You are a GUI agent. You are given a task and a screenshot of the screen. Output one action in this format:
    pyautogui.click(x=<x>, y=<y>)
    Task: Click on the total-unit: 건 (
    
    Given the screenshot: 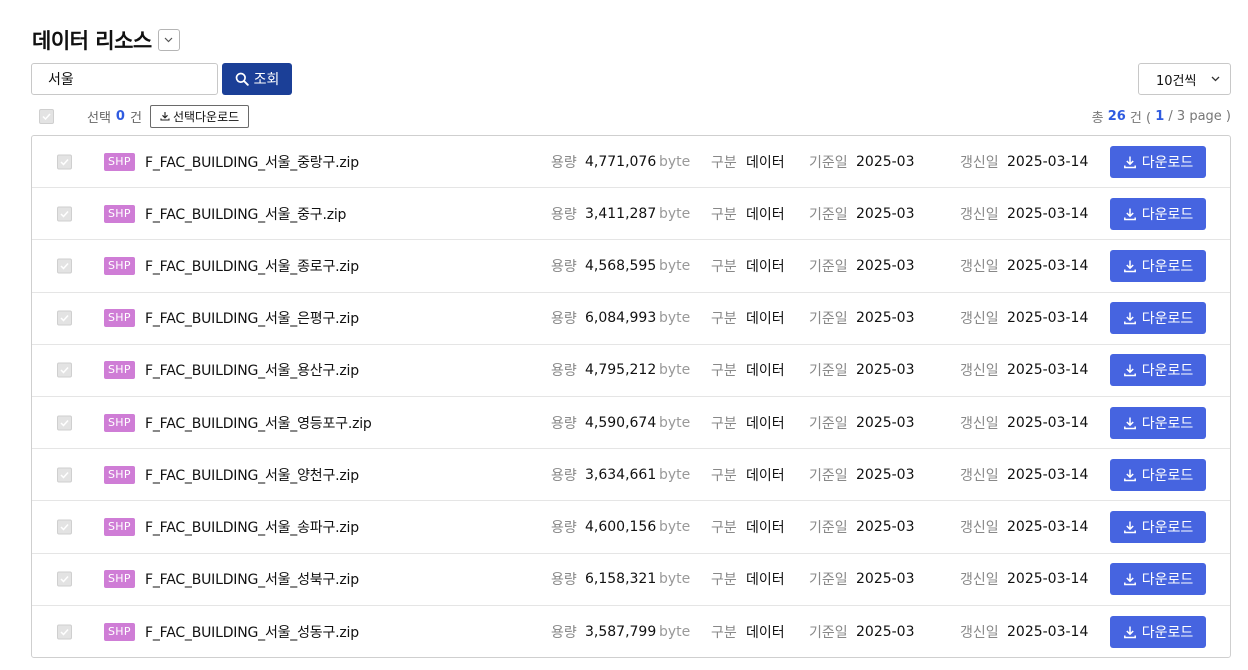 What is the action you would take?
    pyautogui.click(x=1140, y=118)
    